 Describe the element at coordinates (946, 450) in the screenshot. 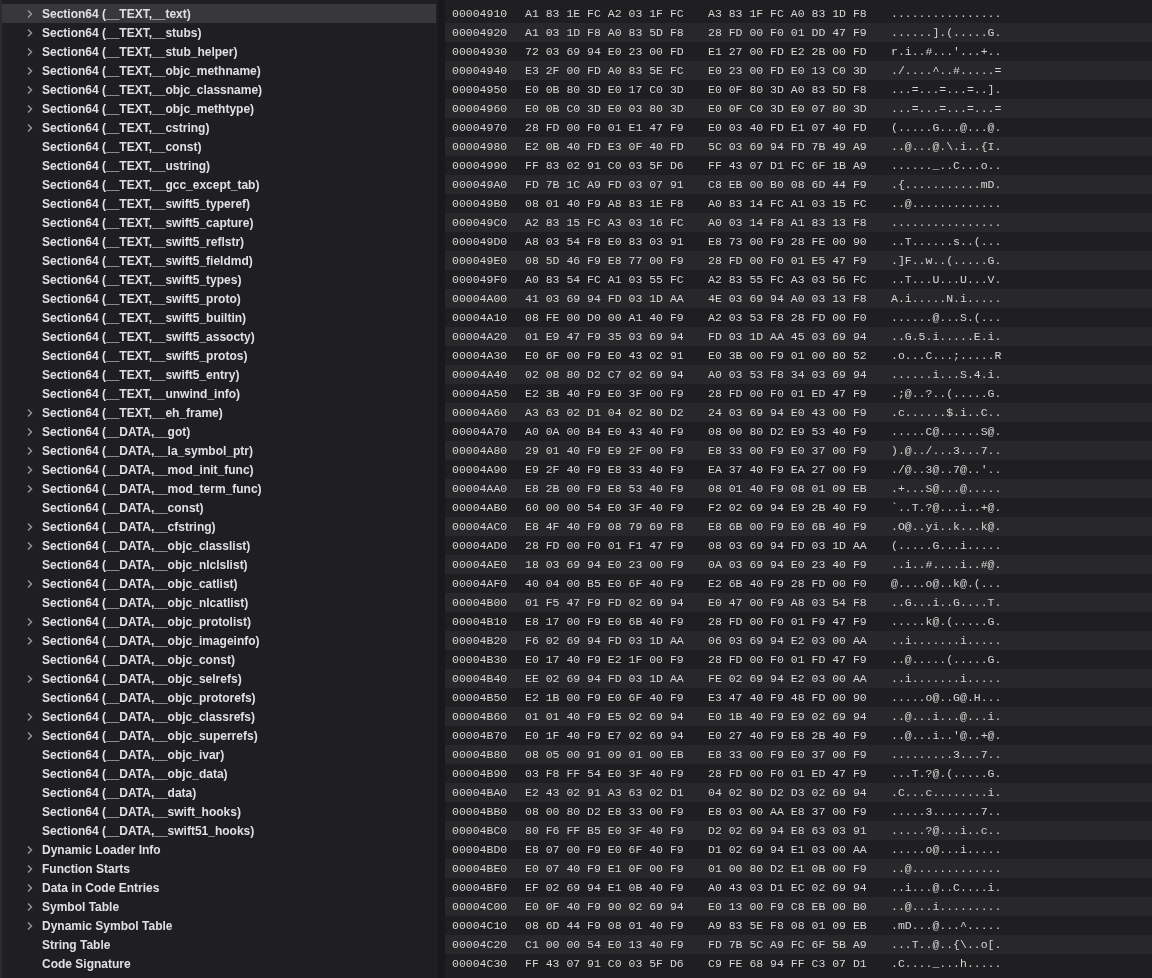

I see `ascii-cell-text: ).@../...3...7..` at that location.